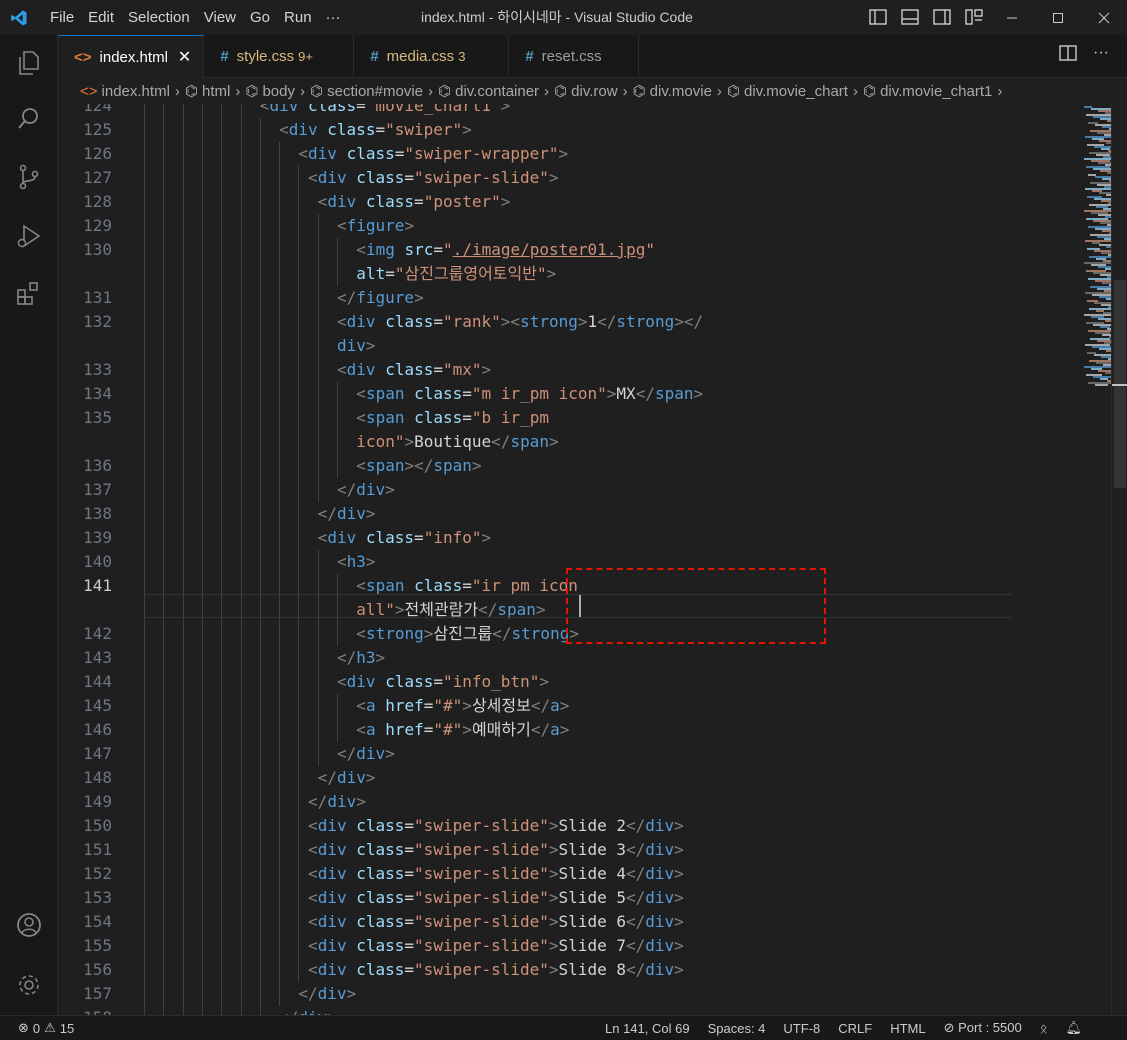 The height and width of the screenshot is (1040, 1127). What do you see at coordinates (538, 466) in the screenshot?
I see `code-line: 136 <span></span>` at bounding box center [538, 466].